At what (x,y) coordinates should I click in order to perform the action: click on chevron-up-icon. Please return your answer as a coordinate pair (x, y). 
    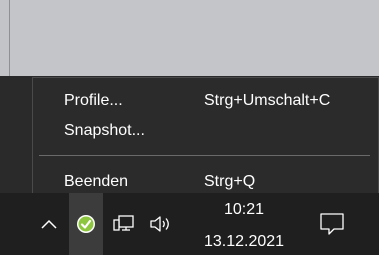
    Looking at the image, I should click on (49, 224).